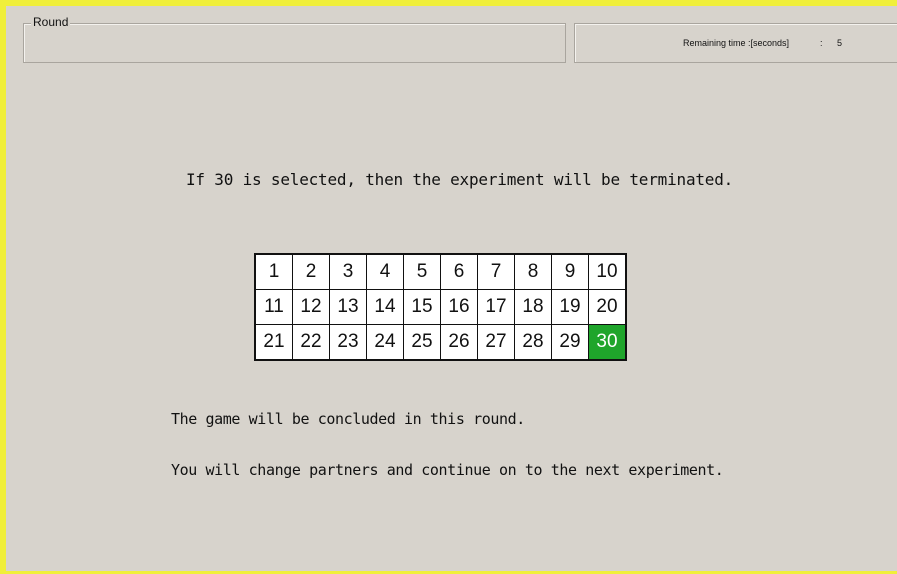  What do you see at coordinates (533, 342) in the screenshot?
I see `number-cell-28: 28` at bounding box center [533, 342].